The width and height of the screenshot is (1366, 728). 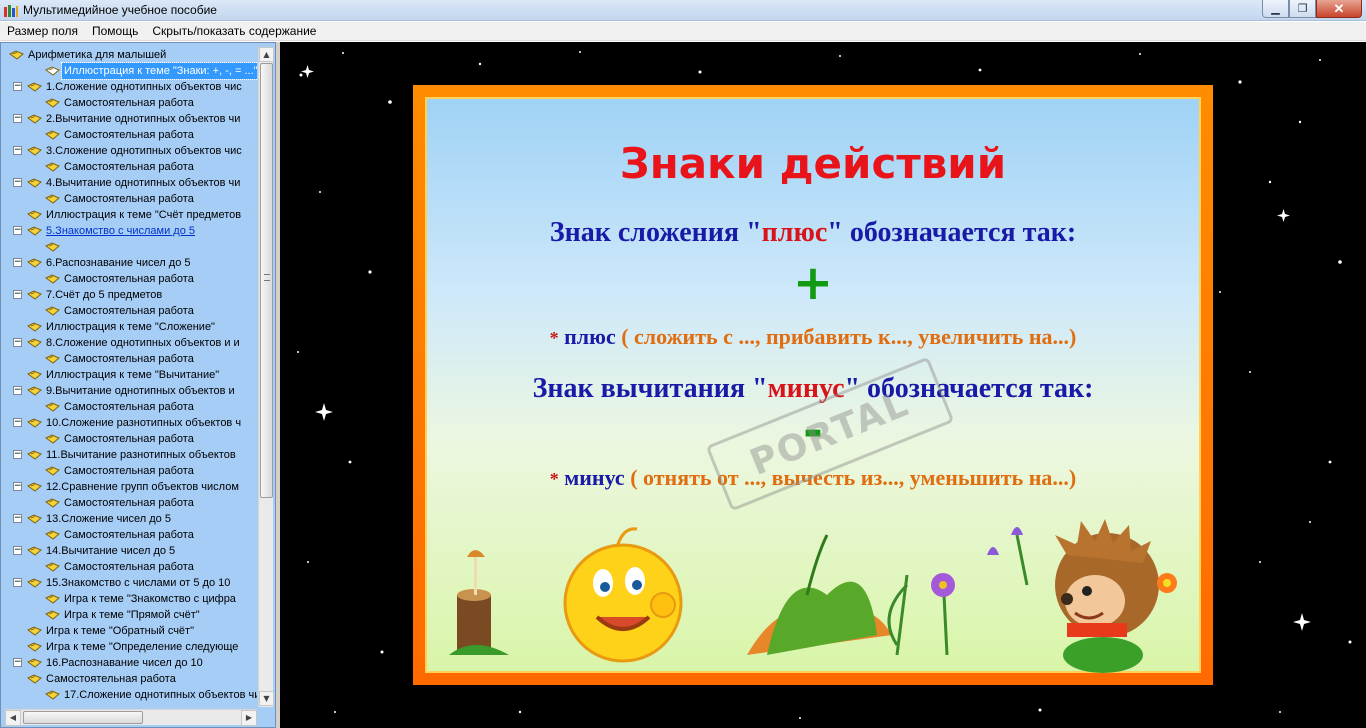 I want to click on tree-item: Игра к теме "Знакомство с цифра, so click(x=131, y=599).